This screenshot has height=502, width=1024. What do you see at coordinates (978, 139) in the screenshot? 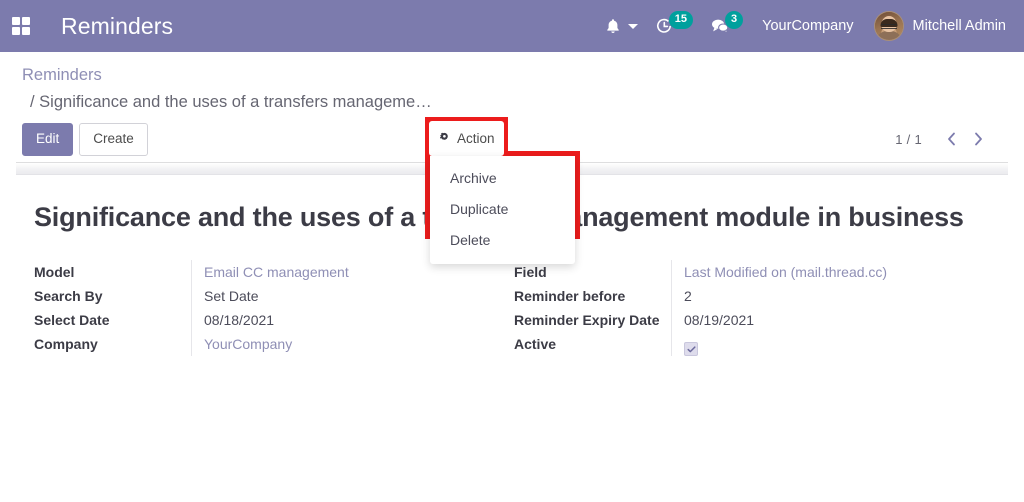
I see `chevron-right-icon` at bounding box center [978, 139].